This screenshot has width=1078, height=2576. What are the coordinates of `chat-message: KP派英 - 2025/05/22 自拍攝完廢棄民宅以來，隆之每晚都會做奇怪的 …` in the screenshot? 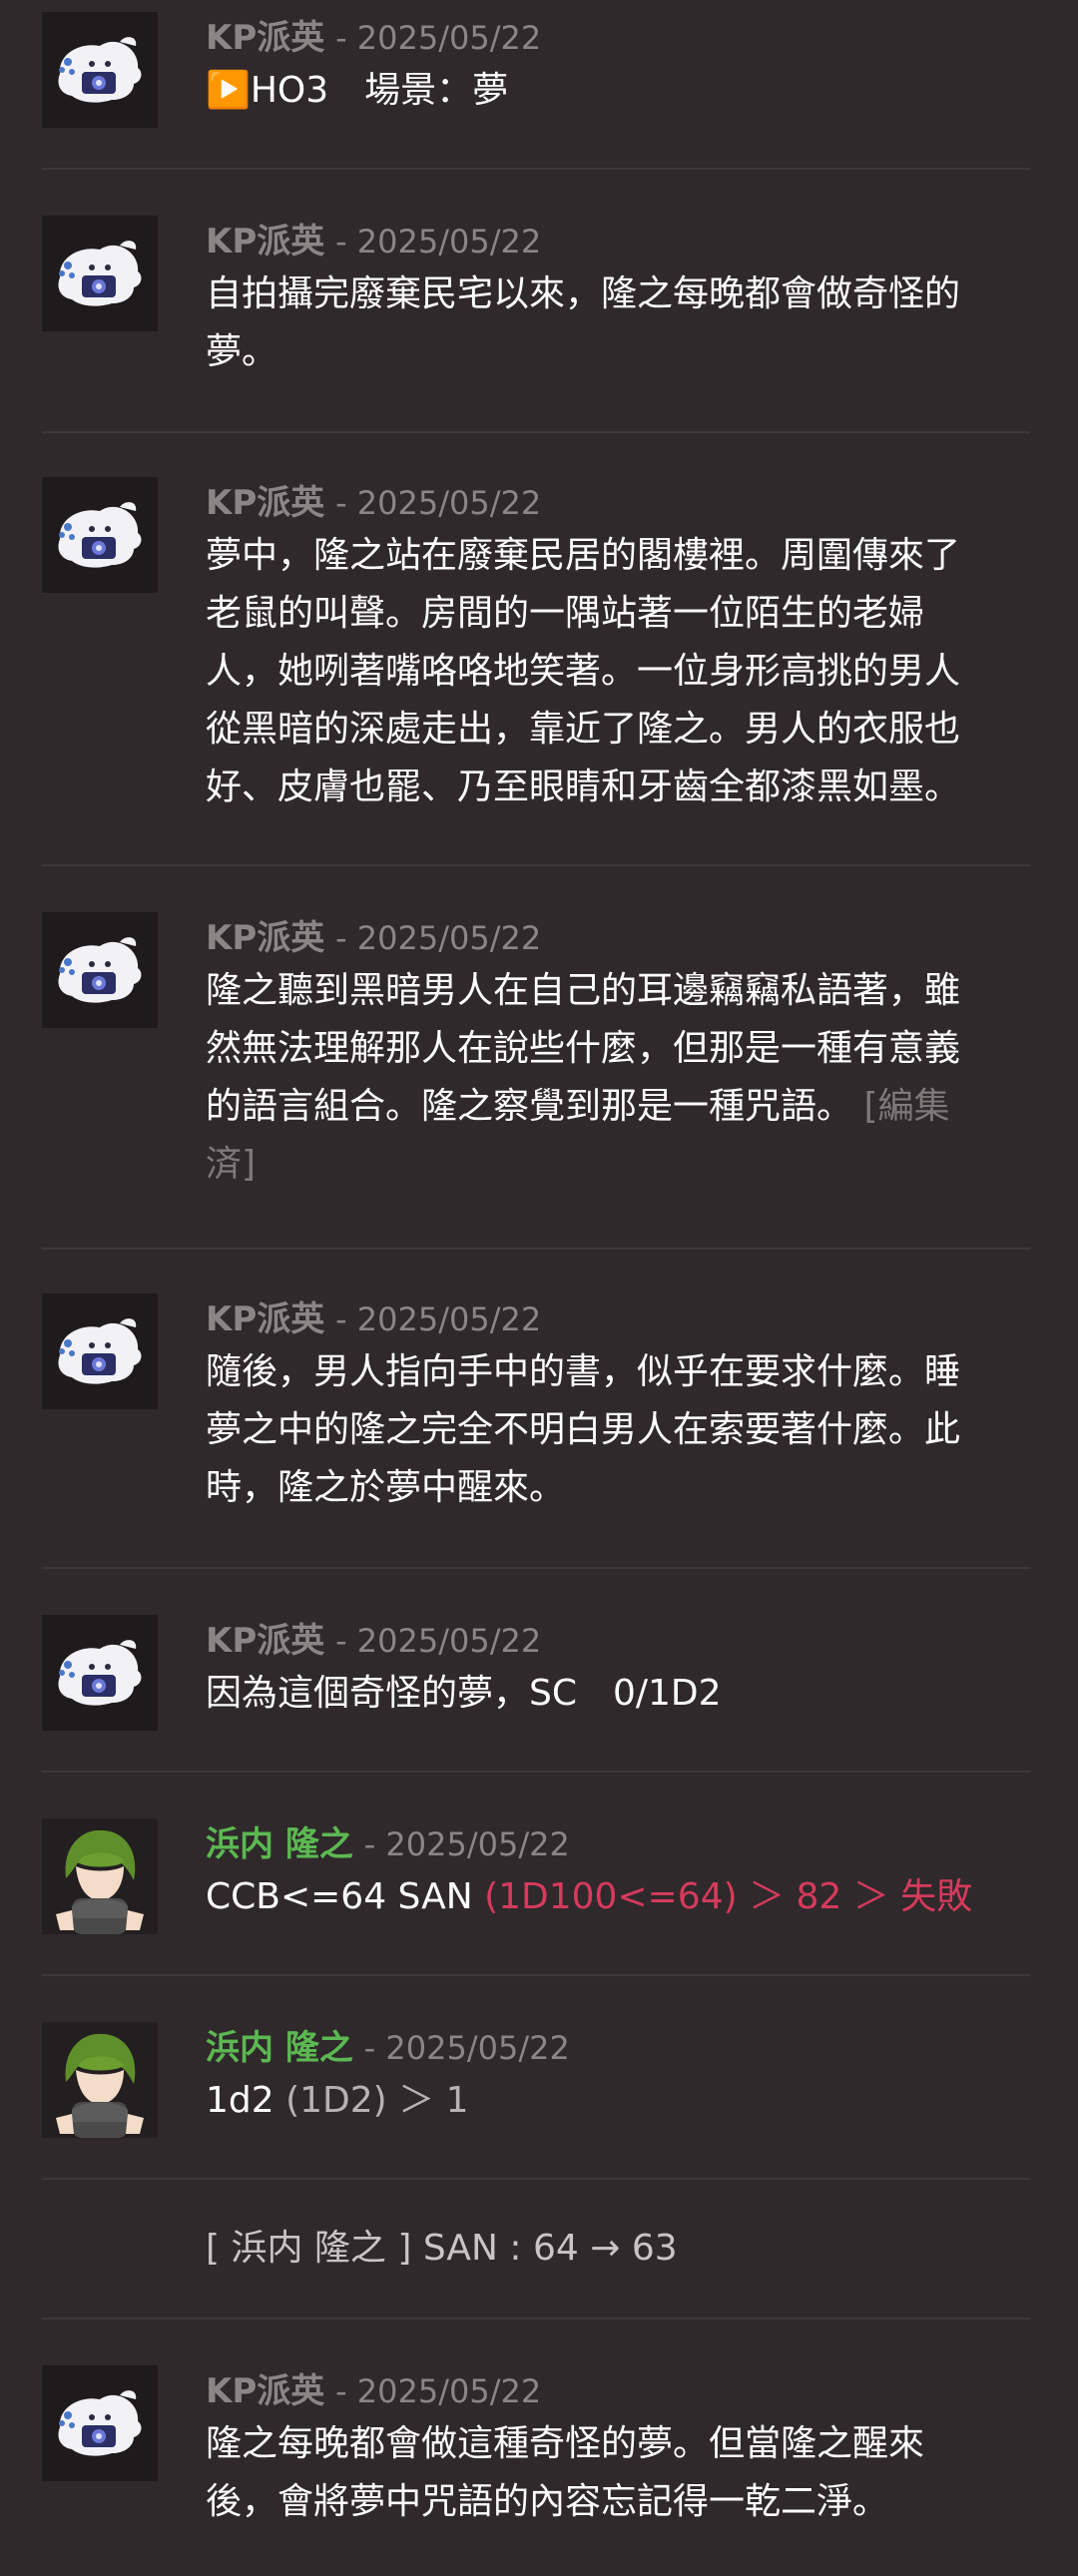 It's located at (536, 311).